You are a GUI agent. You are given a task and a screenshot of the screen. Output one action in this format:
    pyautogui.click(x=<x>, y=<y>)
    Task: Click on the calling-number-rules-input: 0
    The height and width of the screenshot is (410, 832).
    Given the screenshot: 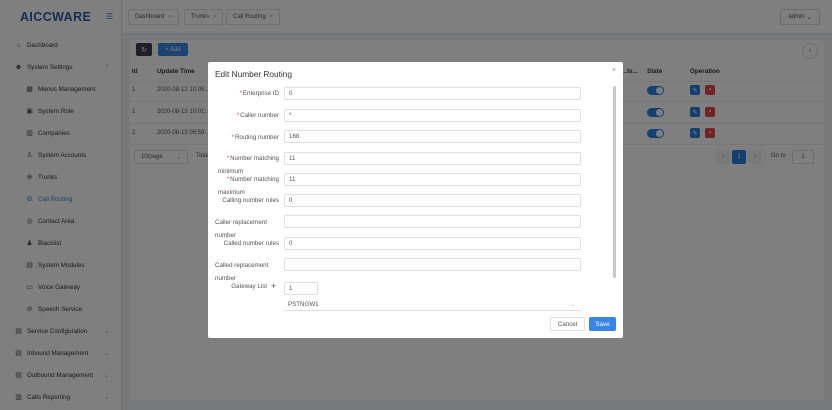 What is the action you would take?
    pyautogui.click(x=432, y=200)
    